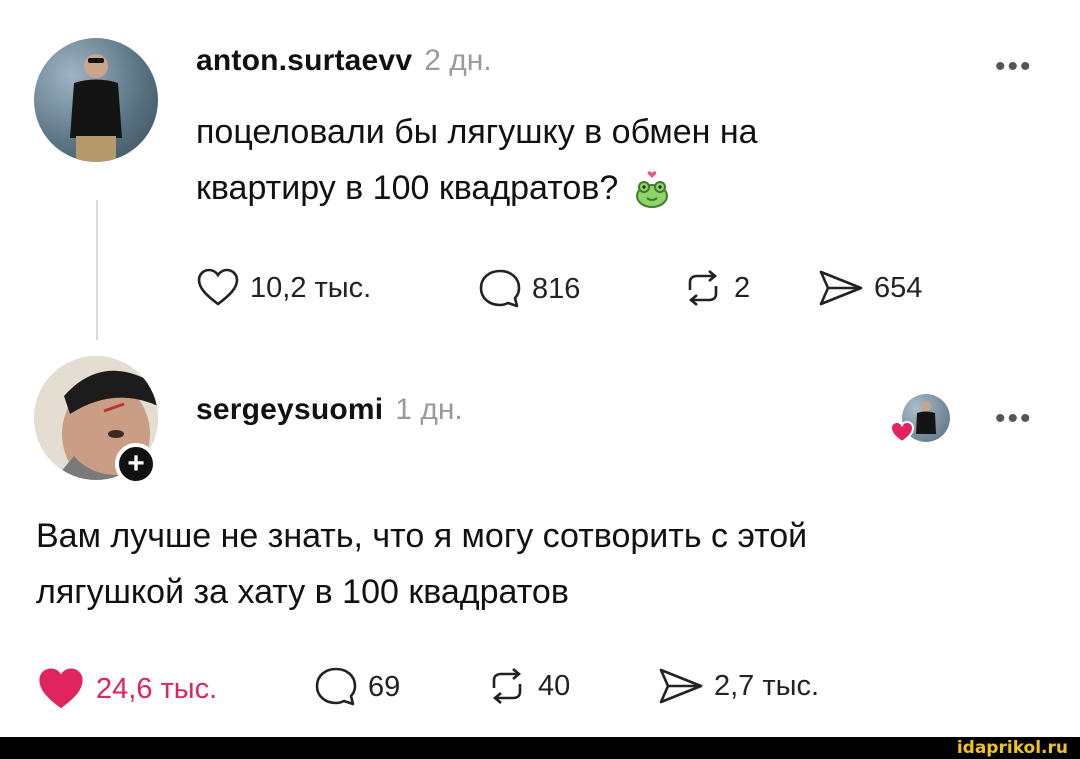 This screenshot has height=759, width=1080. I want to click on reply-like-count: 24,6 тыс., so click(157, 688).